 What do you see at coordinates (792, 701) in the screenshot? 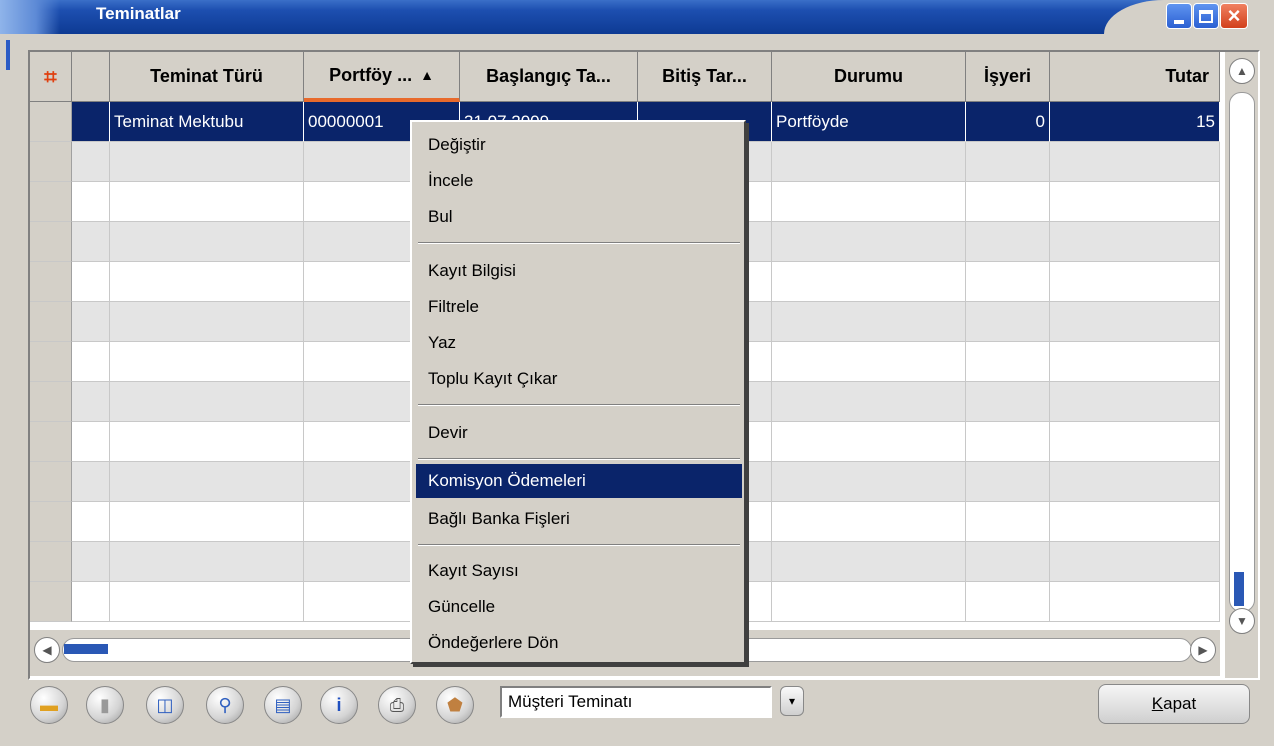
I see `type-select-dropdown-button: ▾` at bounding box center [792, 701].